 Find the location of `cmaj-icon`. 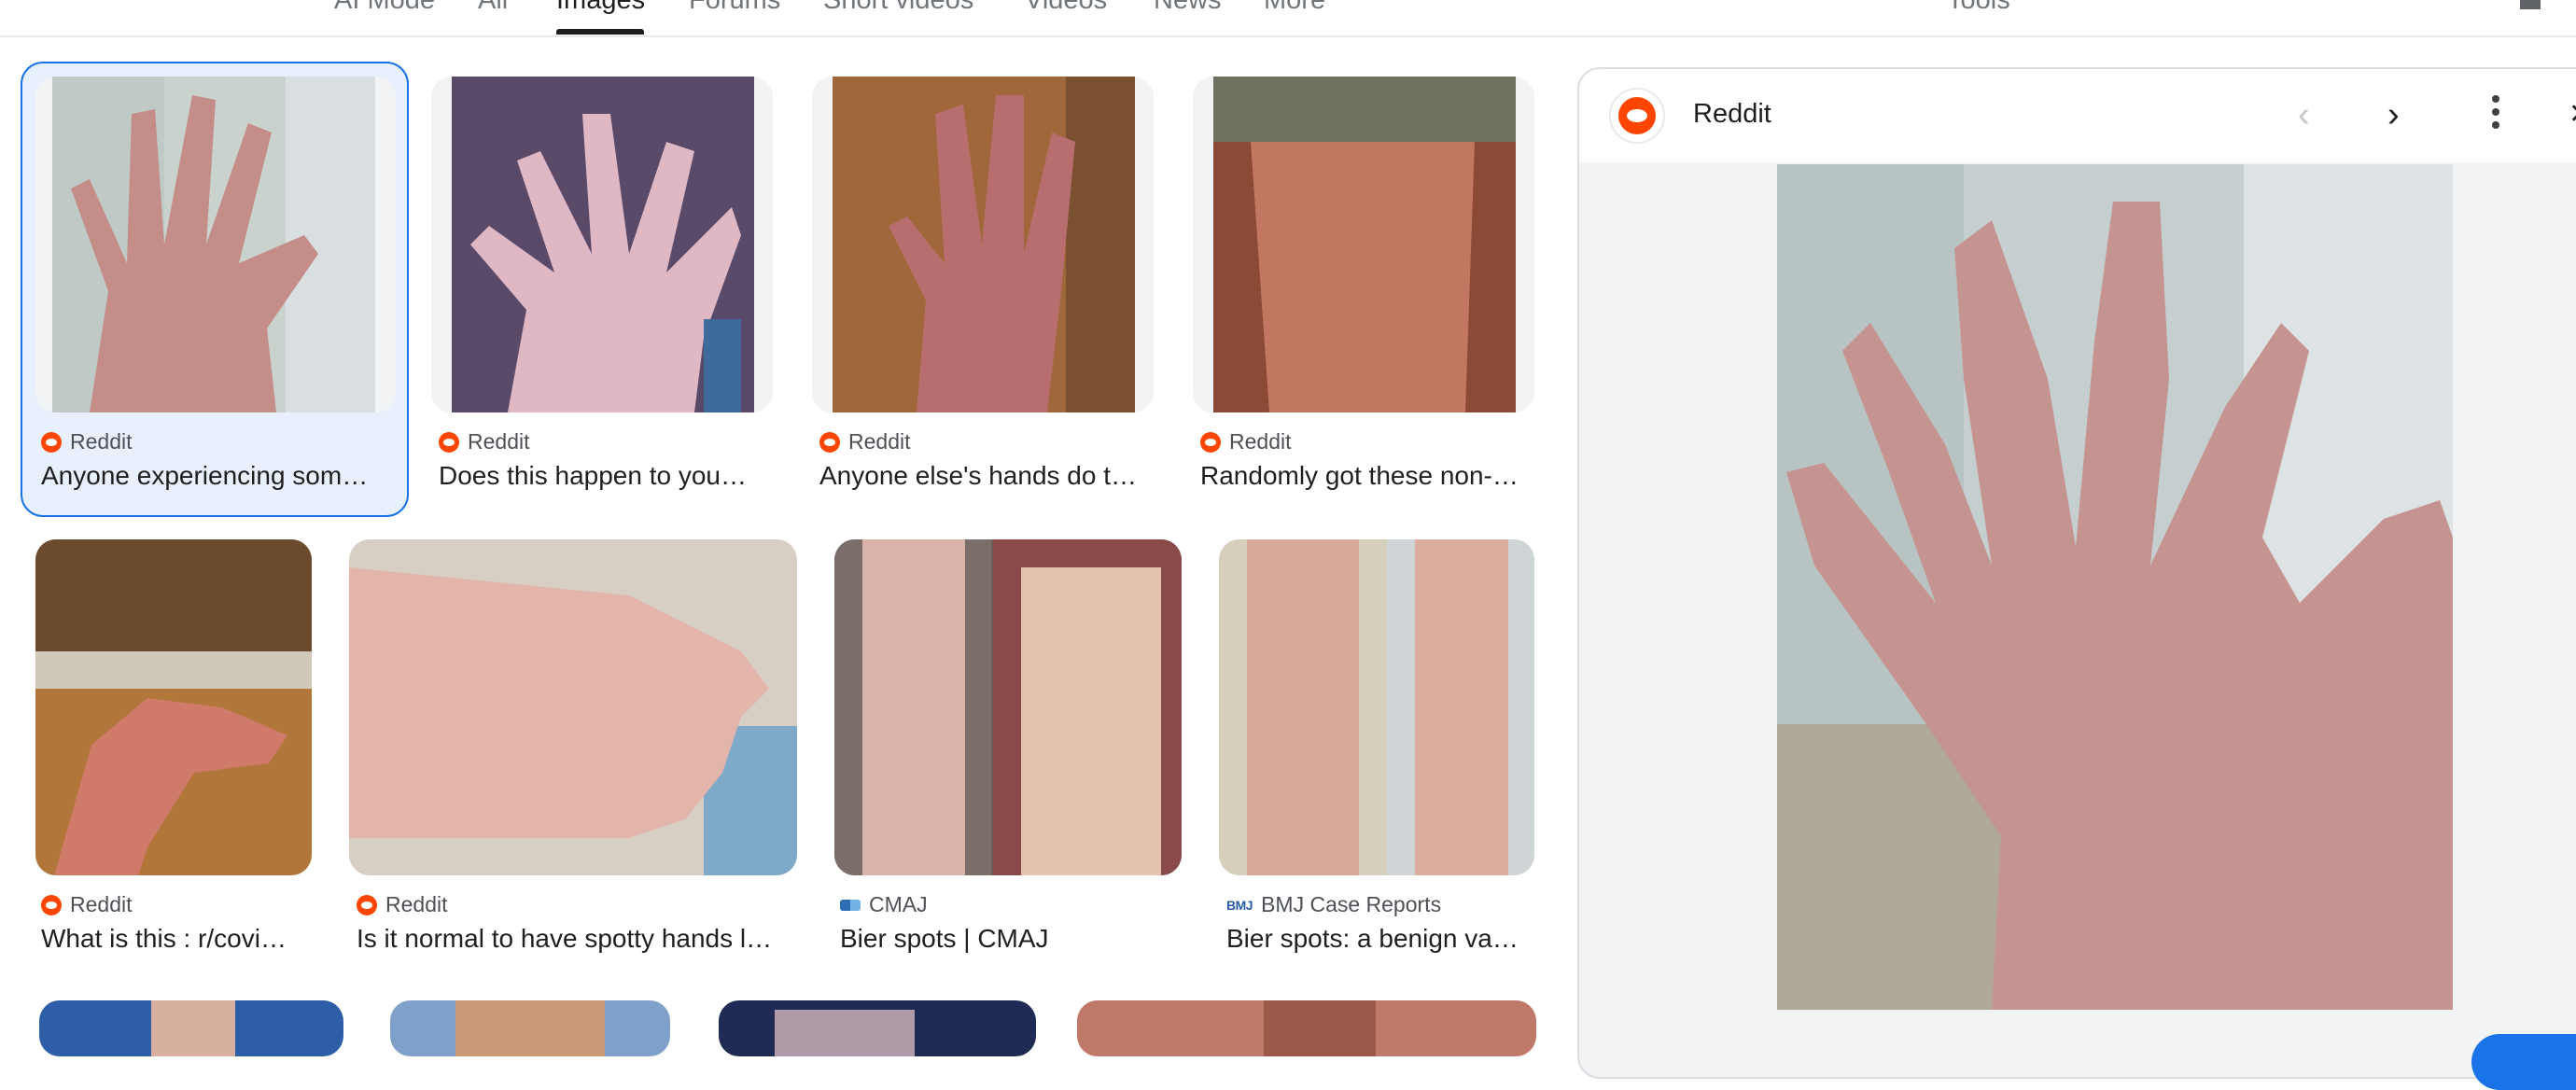

cmaj-icon is located at coordinates (850, 905).